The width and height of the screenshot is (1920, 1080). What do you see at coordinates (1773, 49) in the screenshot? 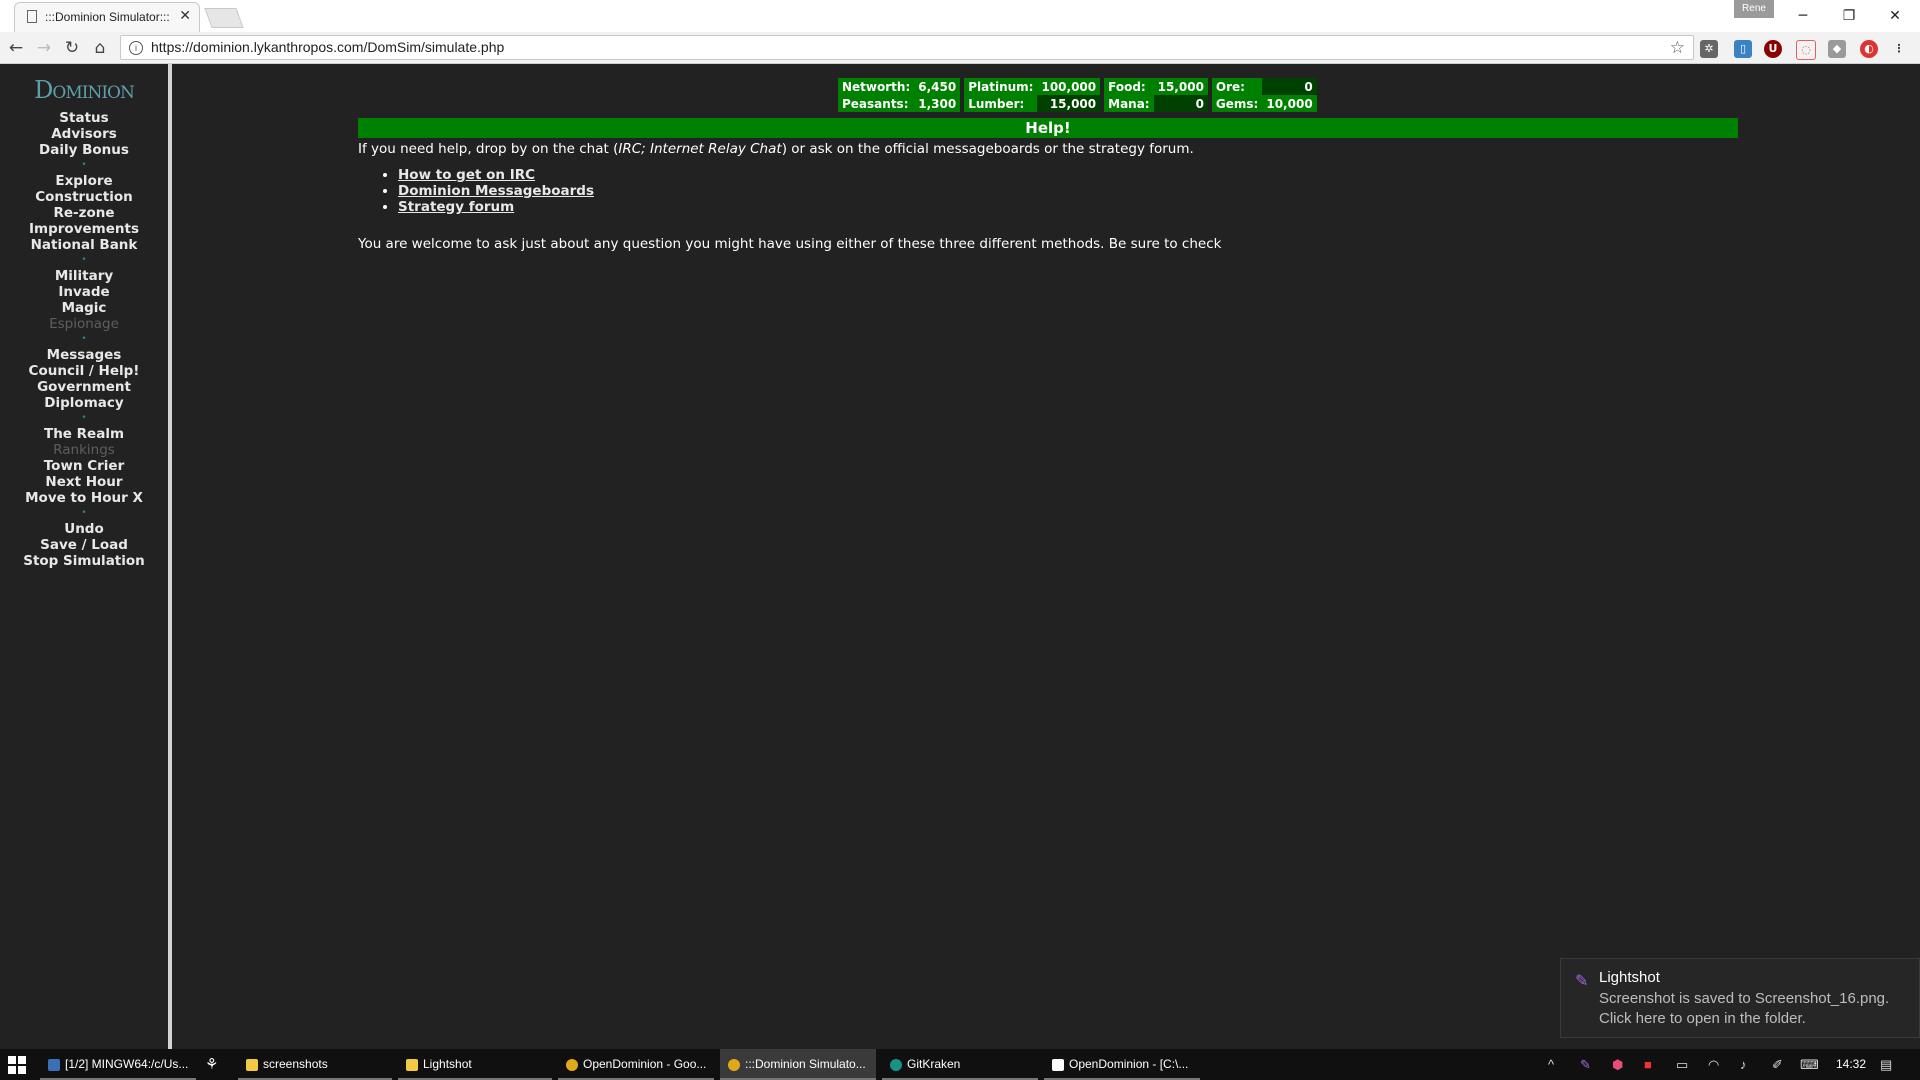
I see `ublock-icon: U` at bounding box center [1773, 49].